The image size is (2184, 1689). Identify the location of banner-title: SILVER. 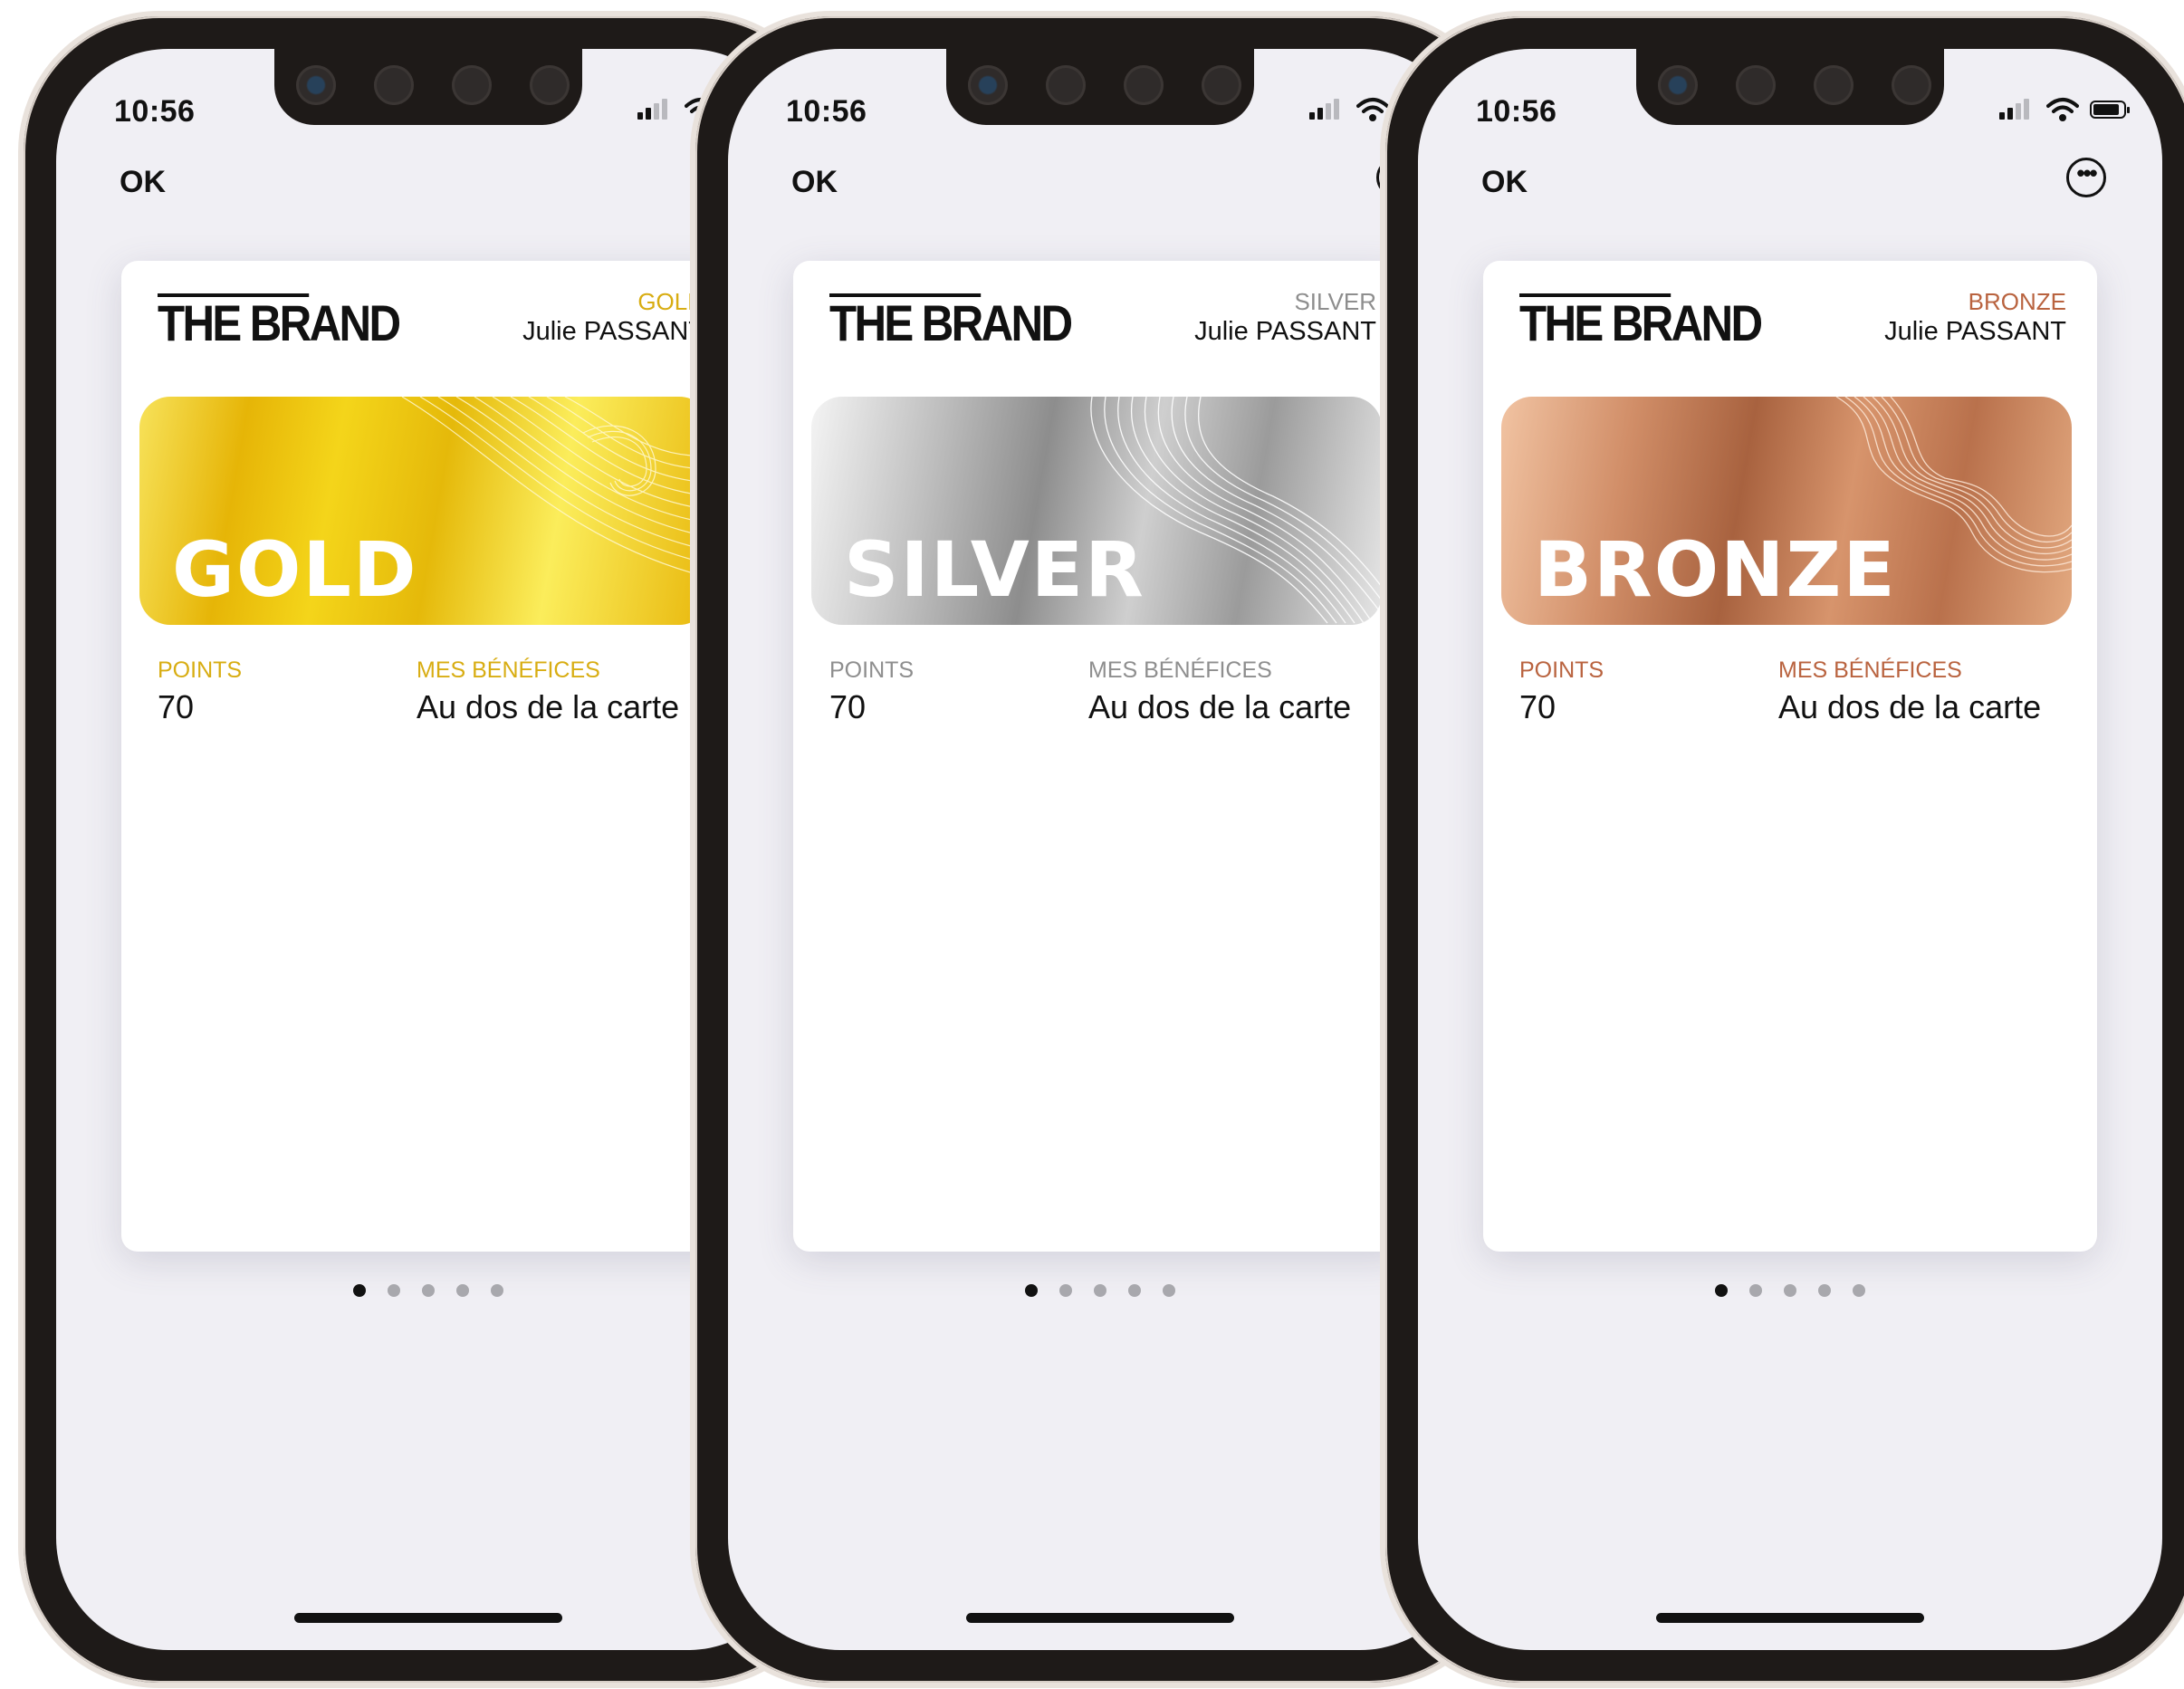
(995, 569).